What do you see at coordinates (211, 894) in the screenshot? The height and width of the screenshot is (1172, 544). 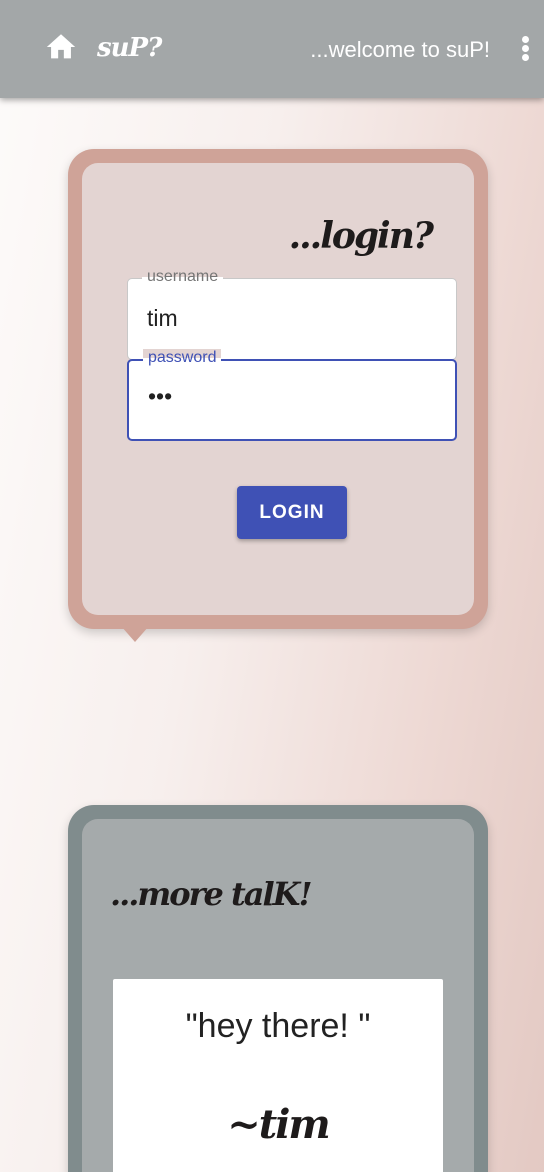 I see `talk-title: ...more talK!` at bounding box center [211, 894].